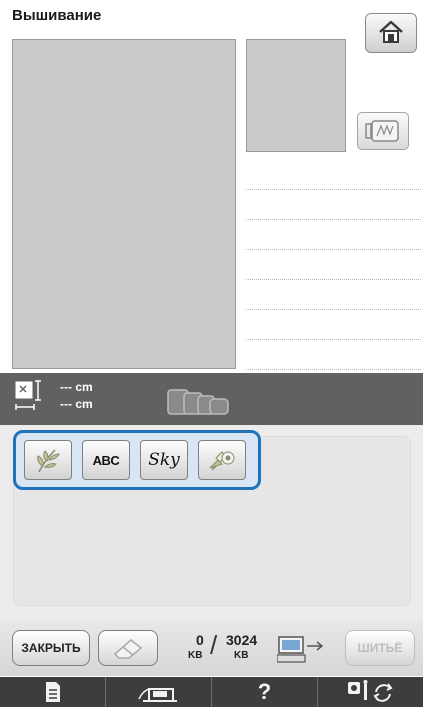  Describe the element at coordinates (200, 640) in the screenshot. I see `memory-used-value: 0` at that location.